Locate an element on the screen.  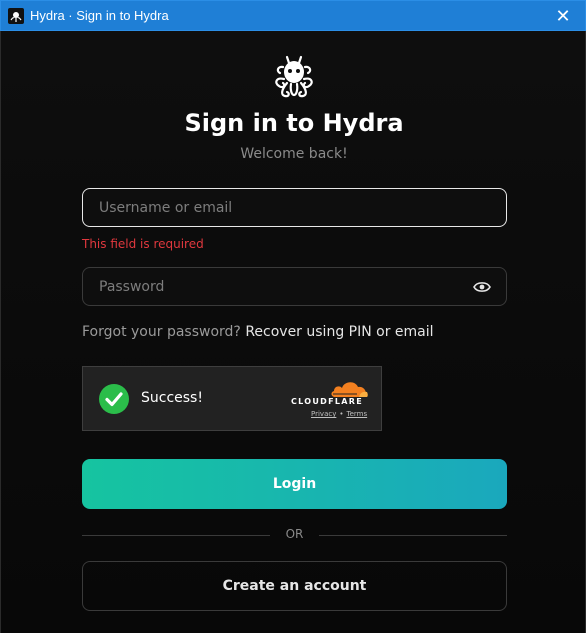
window-title: Hydra · Sign in to Hydra is located at coordinates (99, 15).